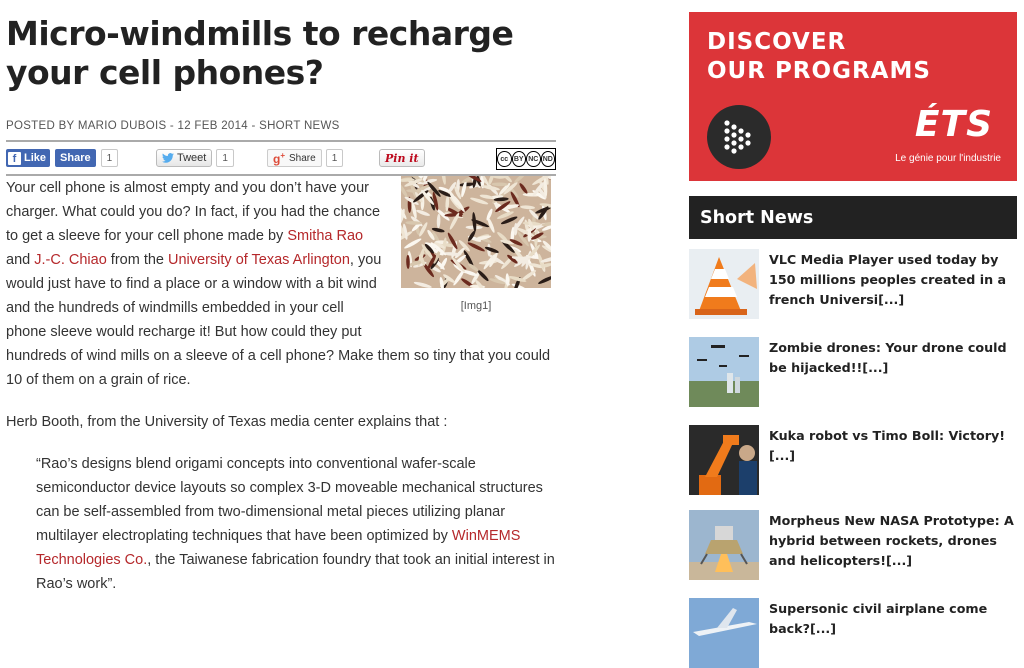 The image size is (1024, 668). What do you see at coordinates (192, 158) in the screenshot?
I see `tweet-label: Tweet` at bounding box center [192, 158].